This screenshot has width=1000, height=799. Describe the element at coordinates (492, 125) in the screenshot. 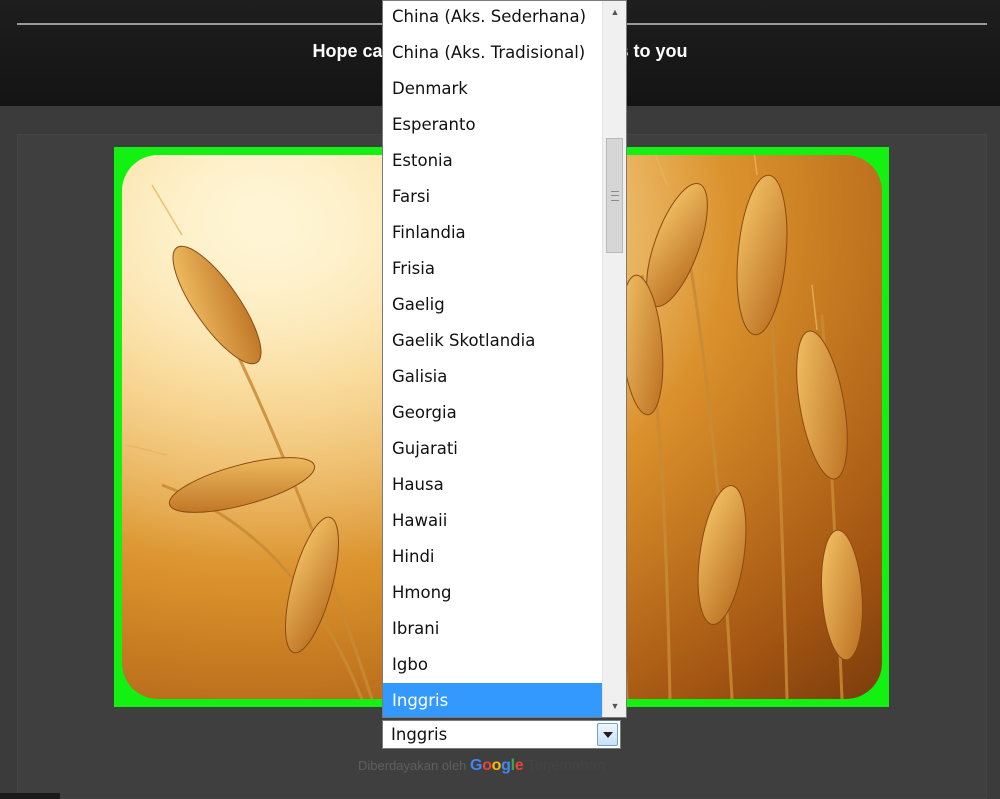

I see `language-option: Esperanto` at that location.